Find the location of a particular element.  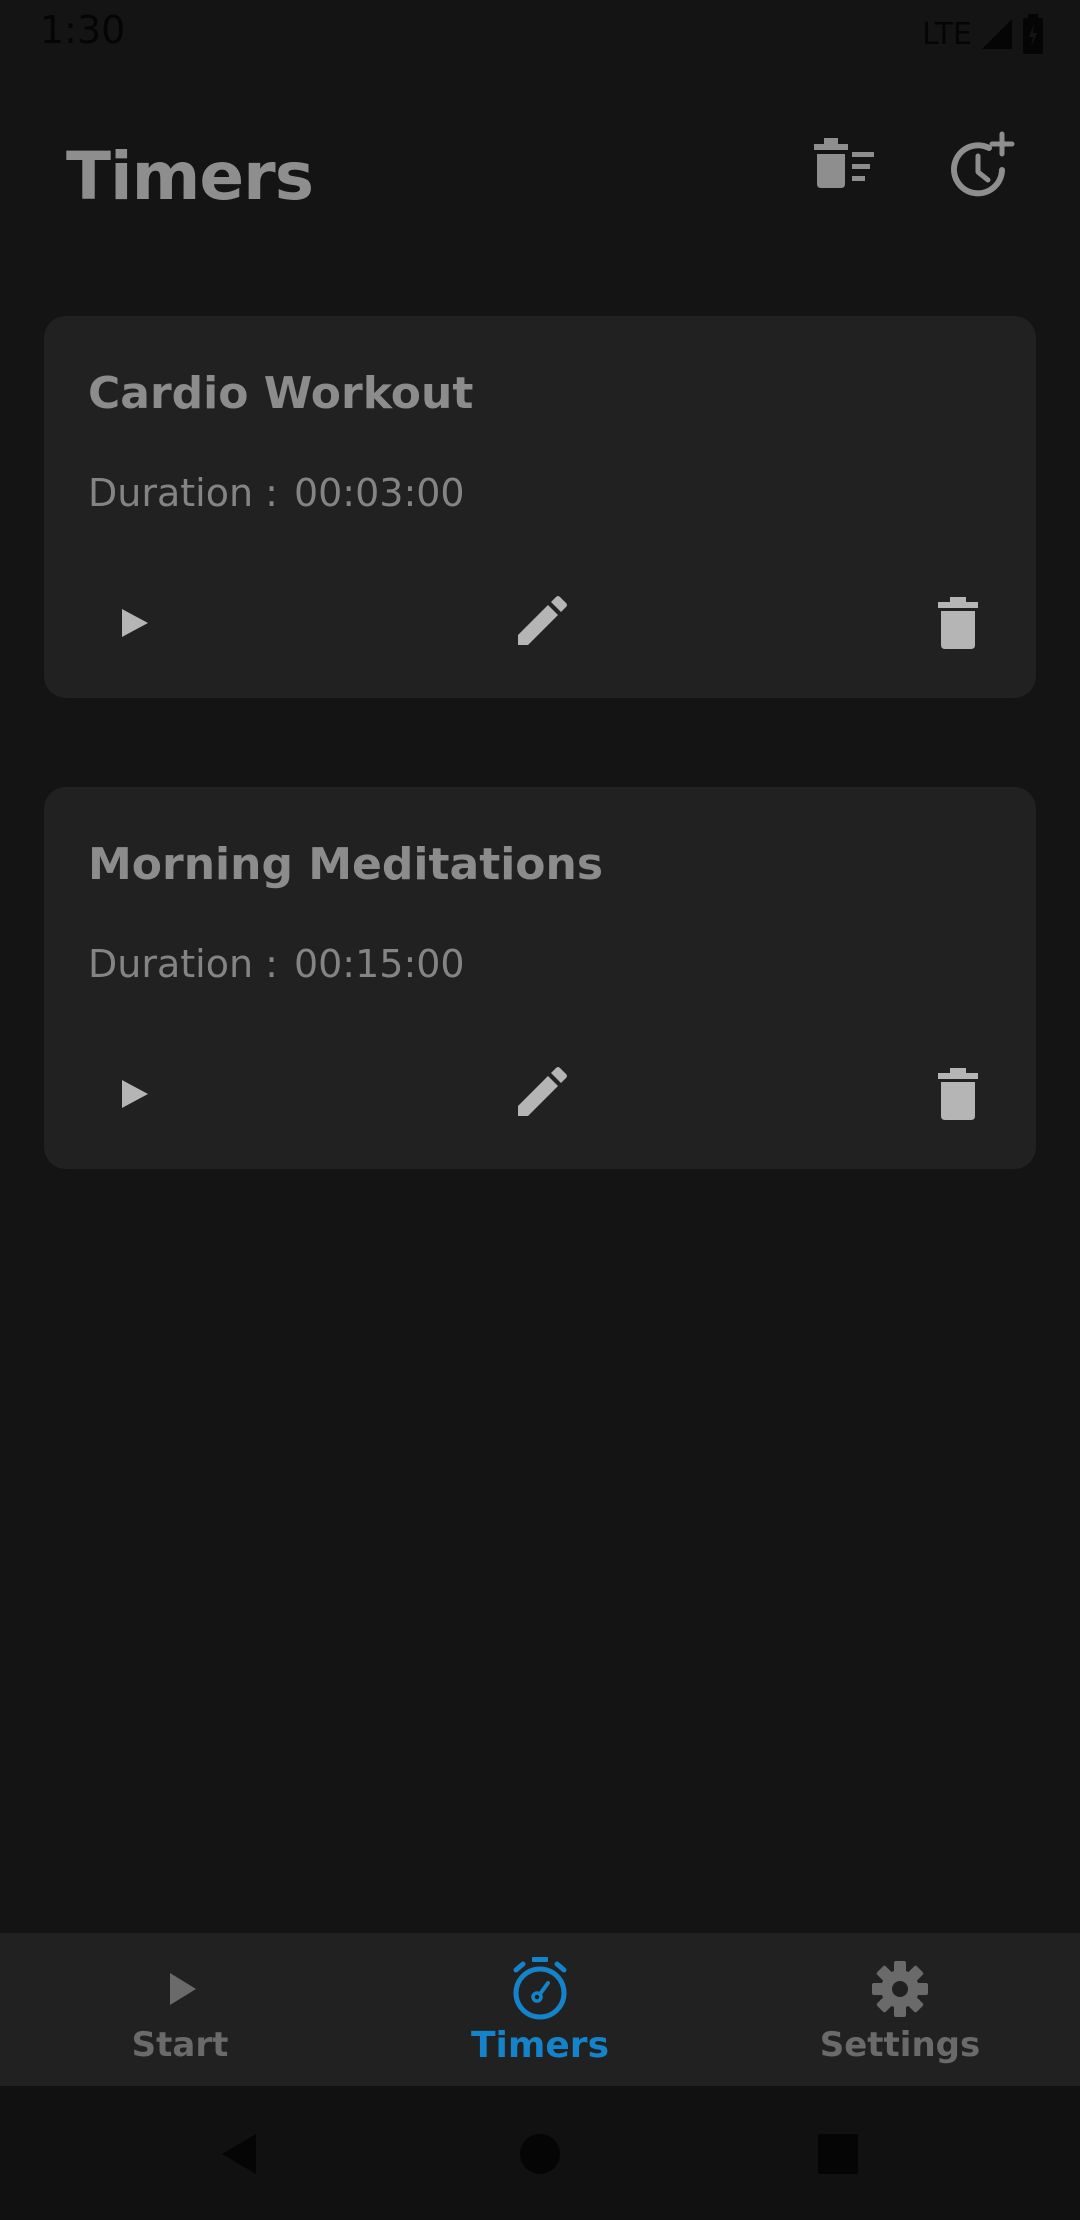

timer-name: Cardio Workout is located at coordinates (281, 393).